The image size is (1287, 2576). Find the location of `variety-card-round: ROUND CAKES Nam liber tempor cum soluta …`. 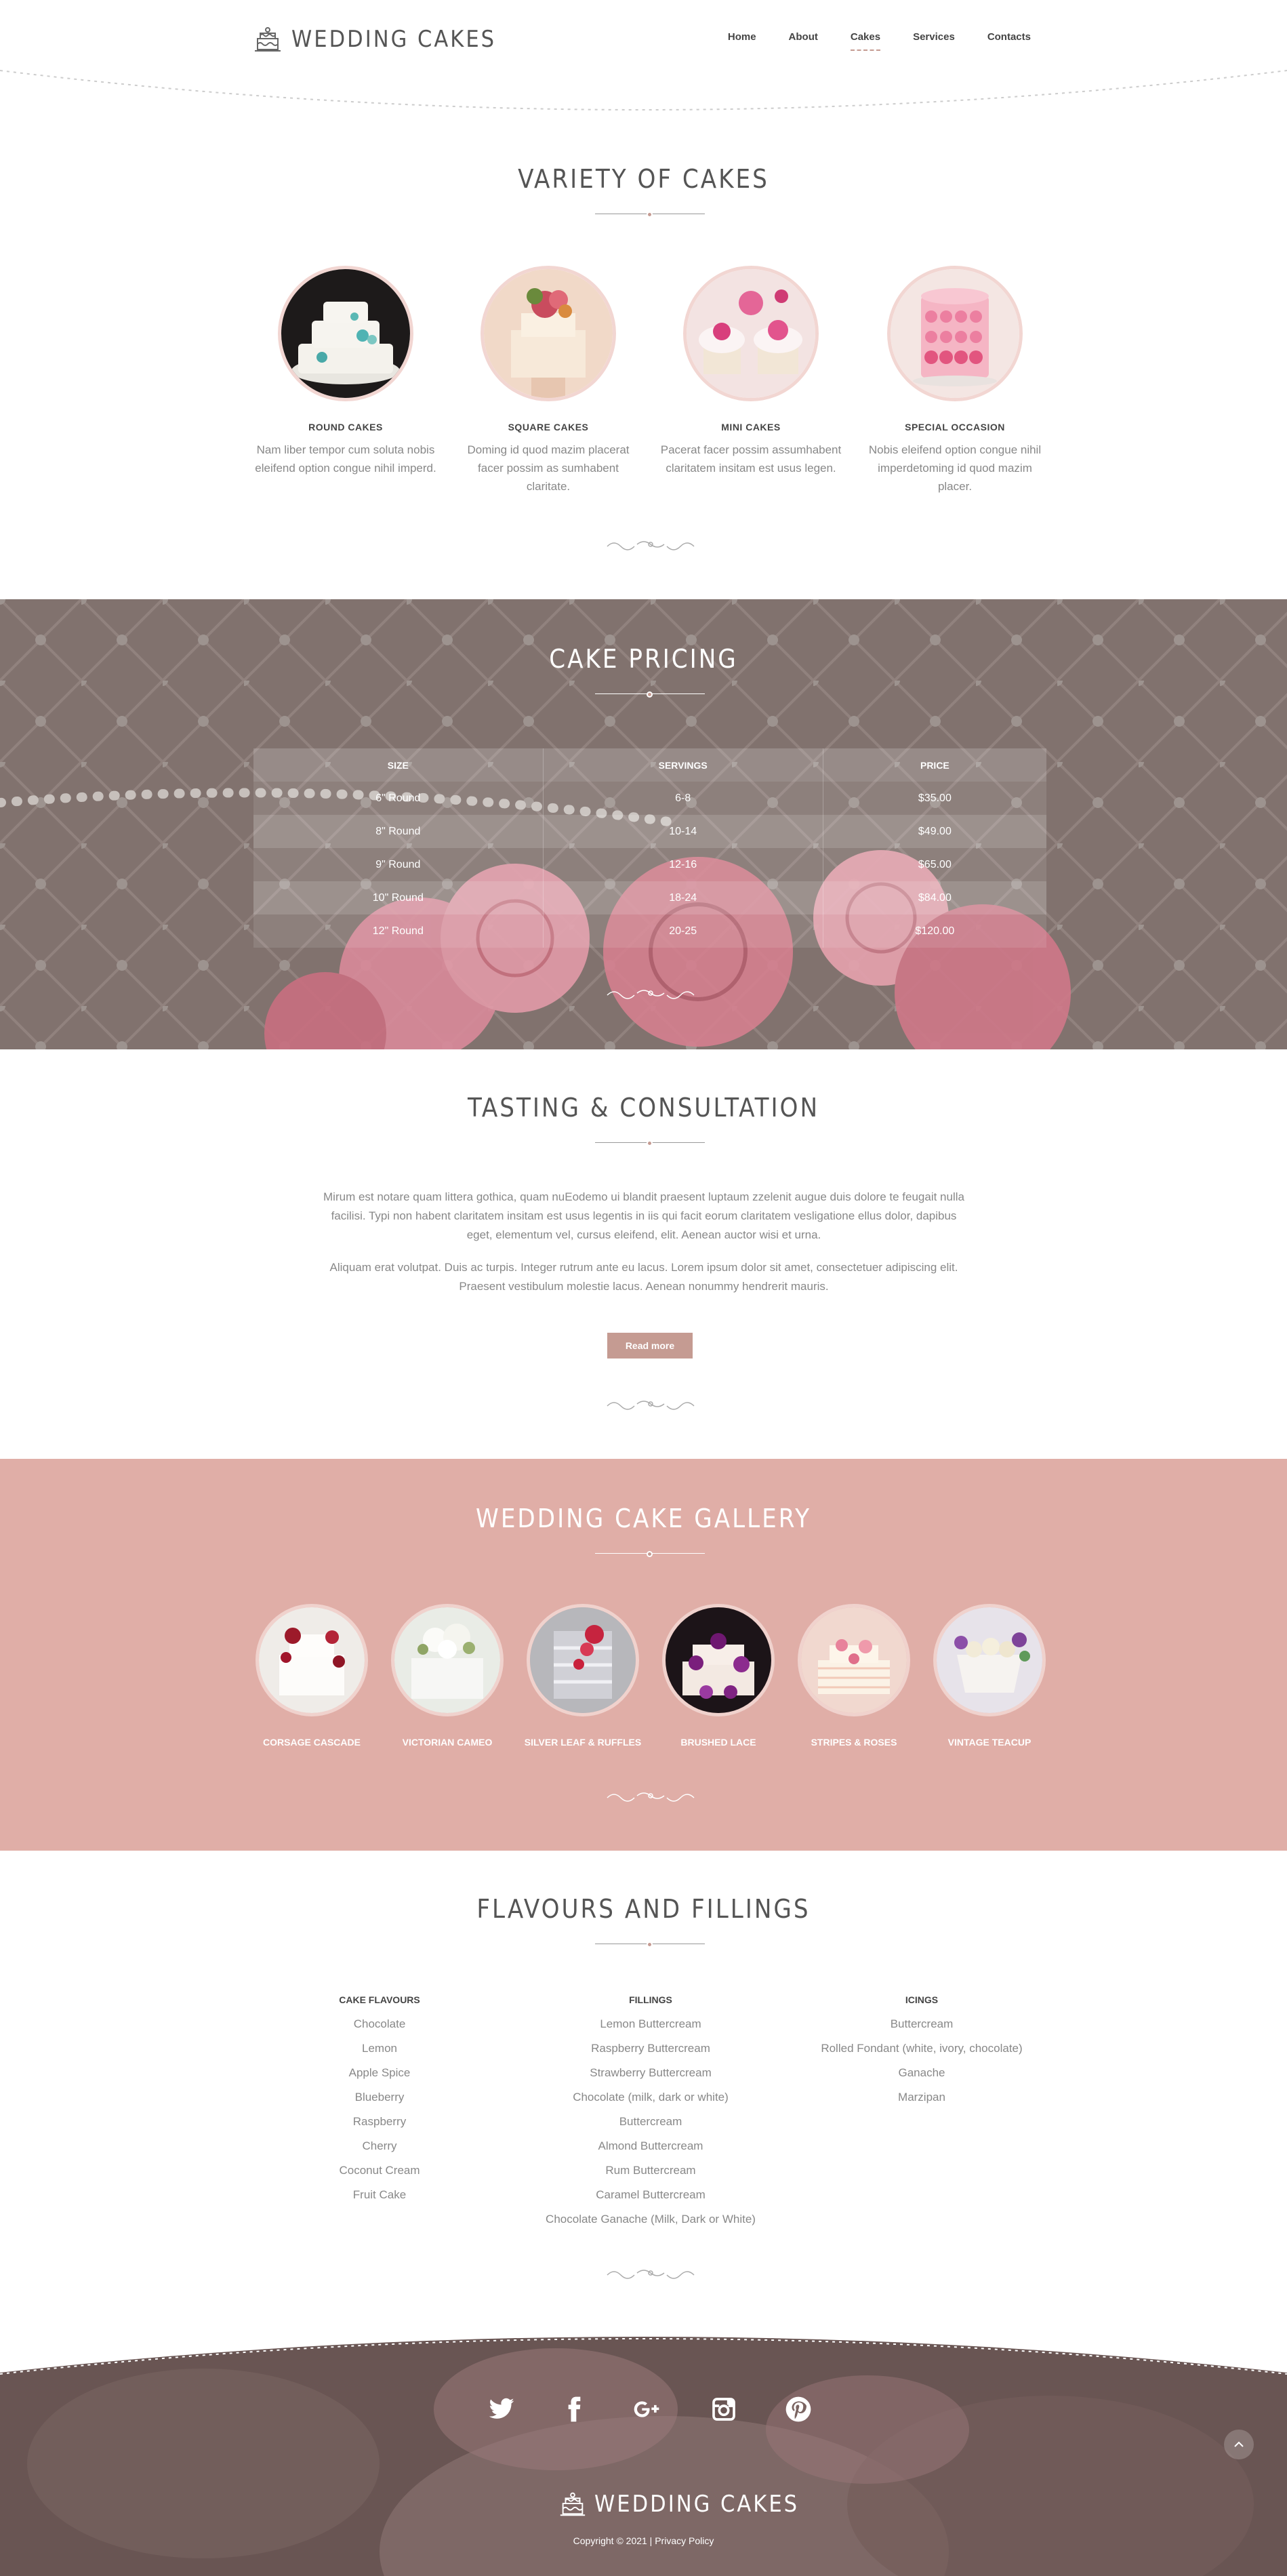

variety-card-round: ROUND CAKES Nam liber tempor cum soluta … is located at coordinates (346, 371).